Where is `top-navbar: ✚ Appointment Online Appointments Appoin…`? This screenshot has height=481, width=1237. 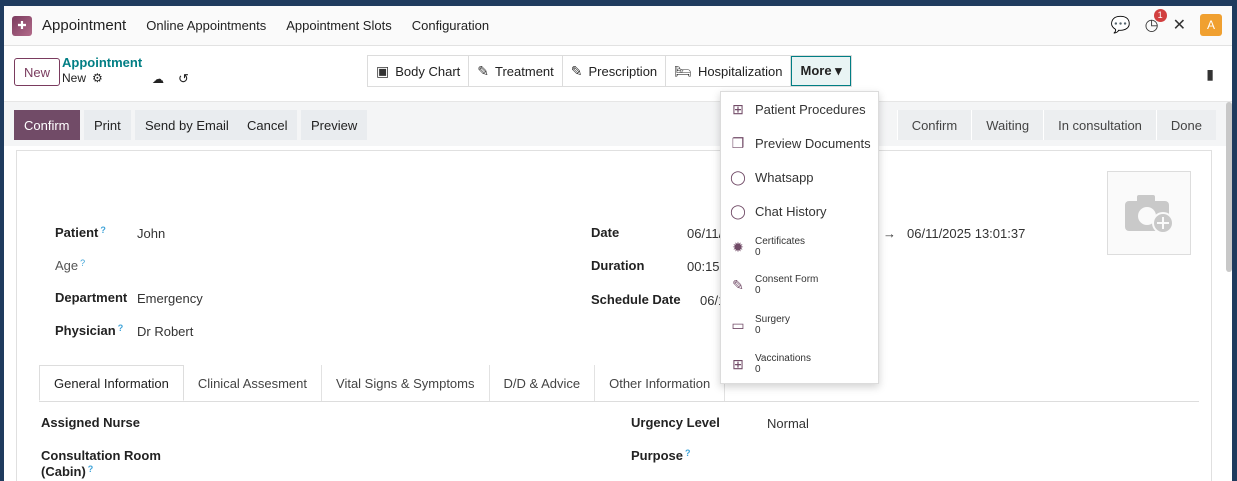
top-navbar: ✚ Appointment Online Appointments Appoin… is located at coordinates (618, 26).